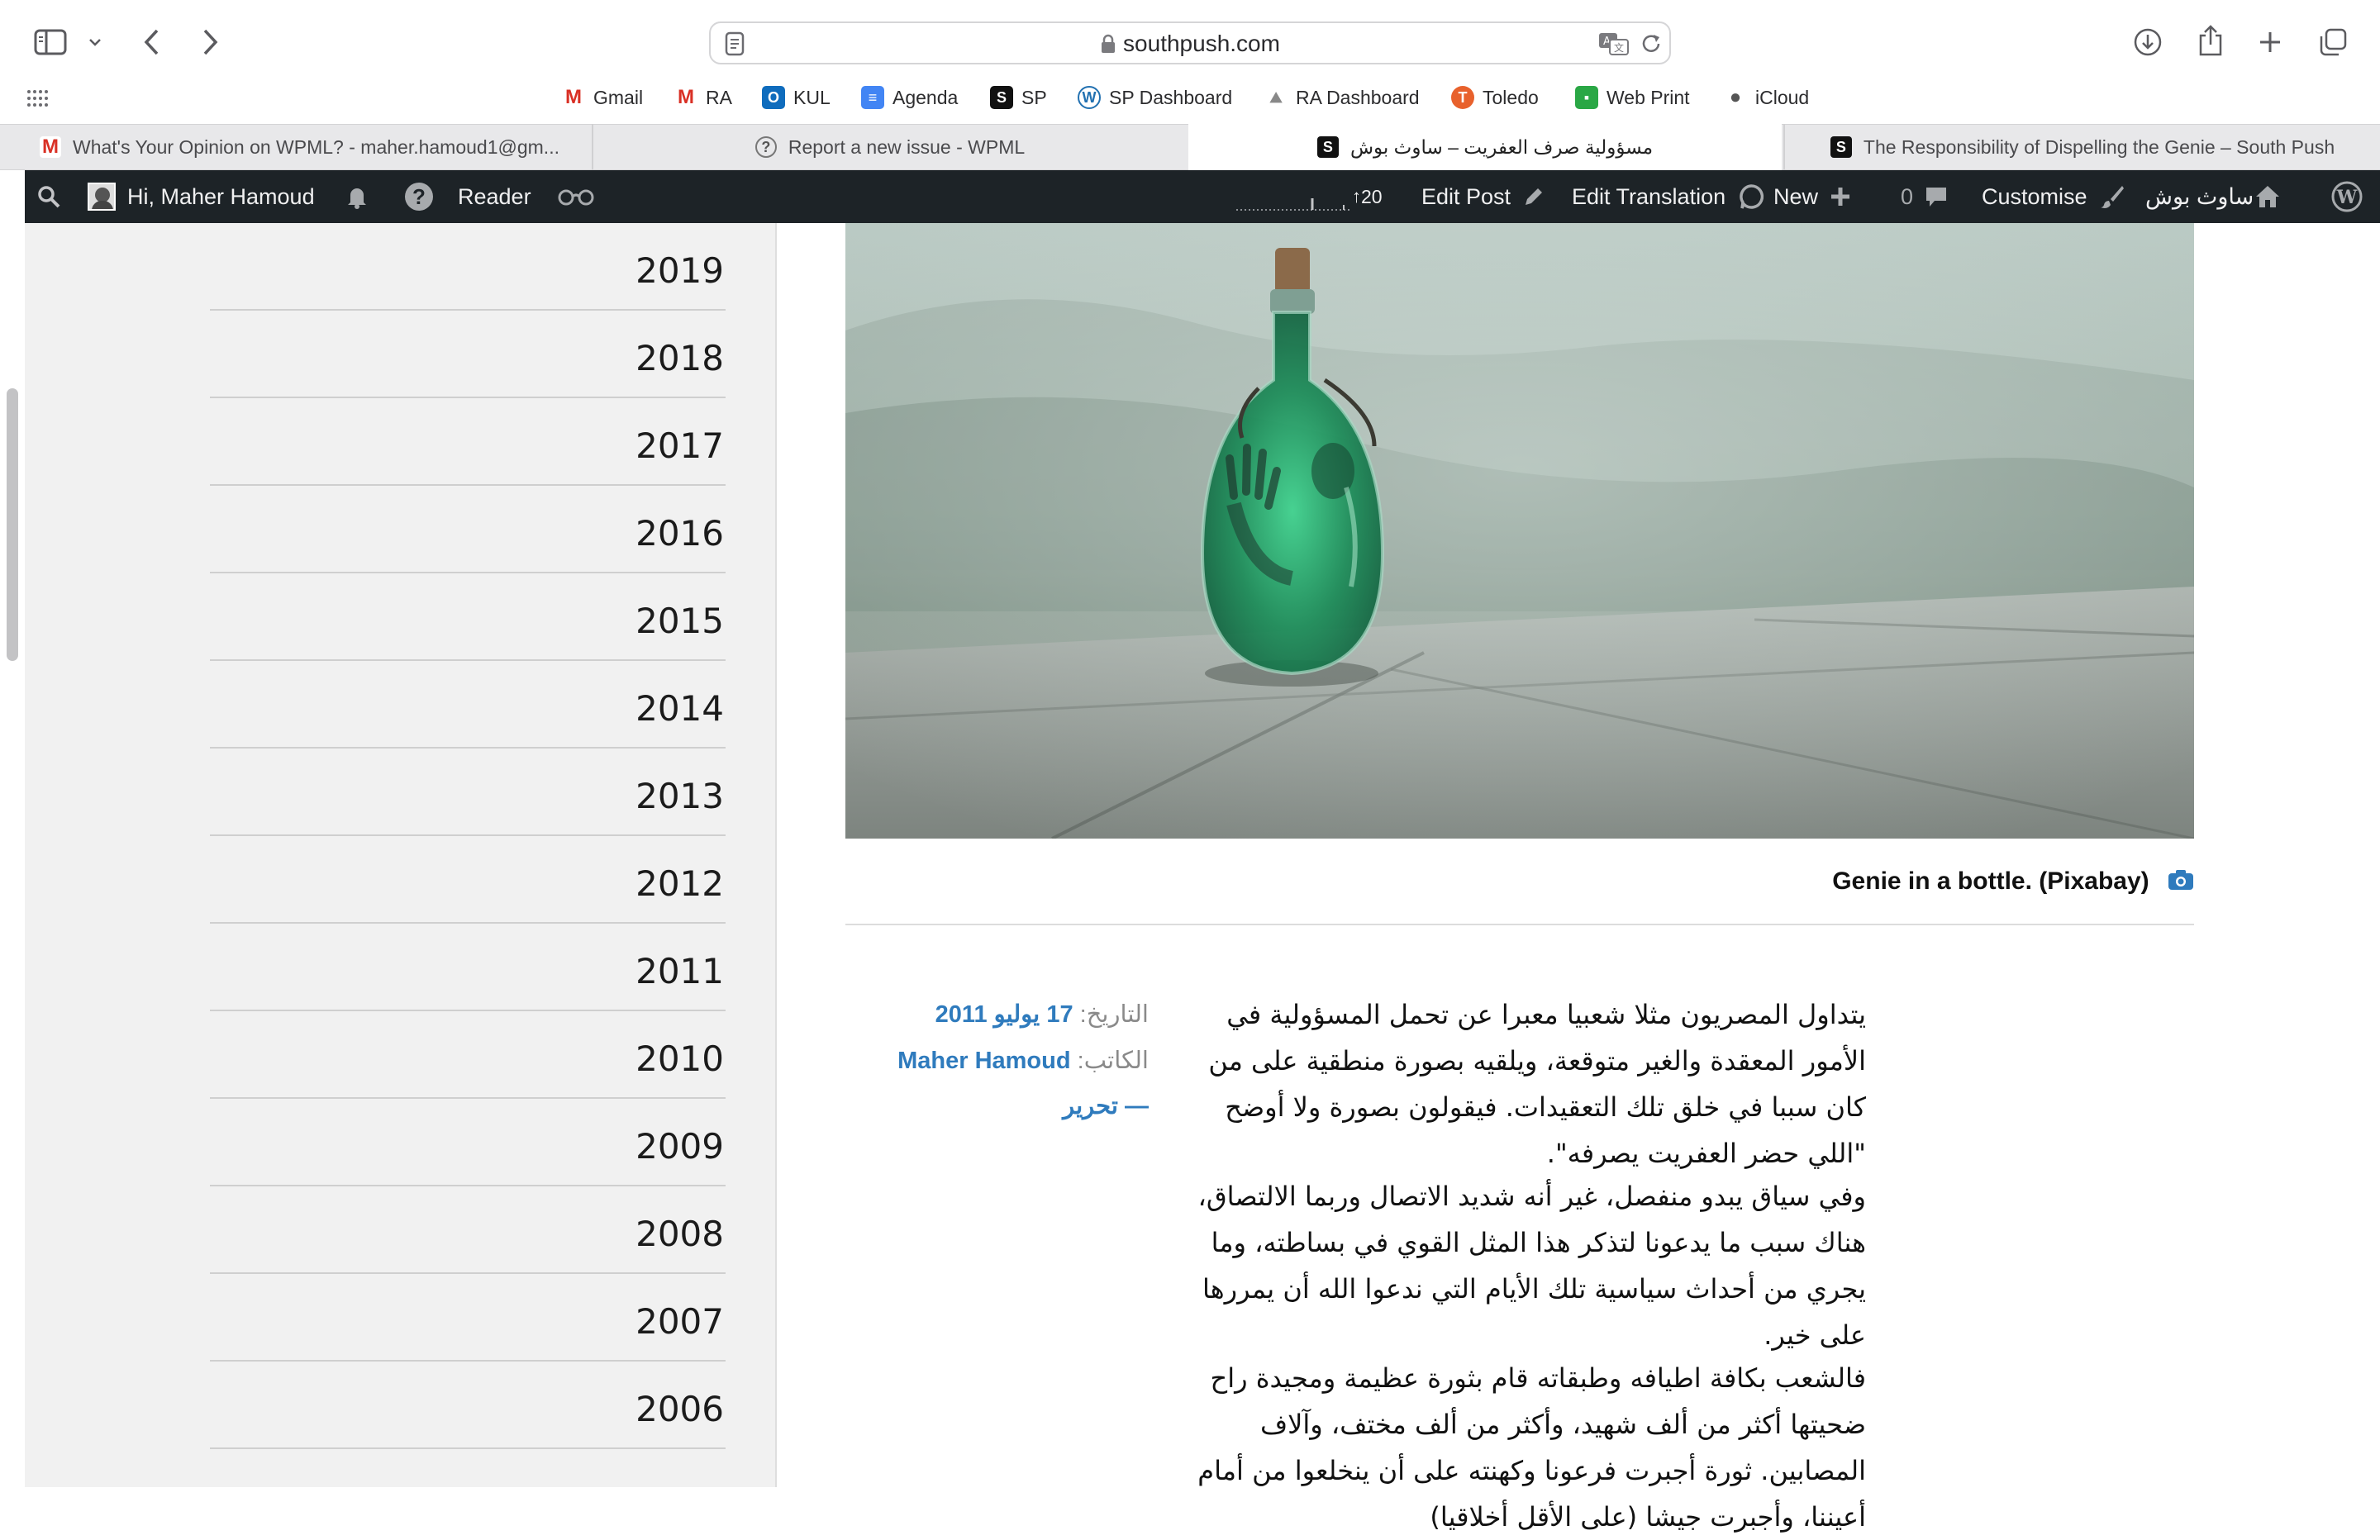 The height and width of the screenshot is (1540, 2380). Describe the element at coordinates (1501, 146) in the screenshot. I see `tab-title: مسؤولية صرف العفريت – ساوث بوش` at that location.